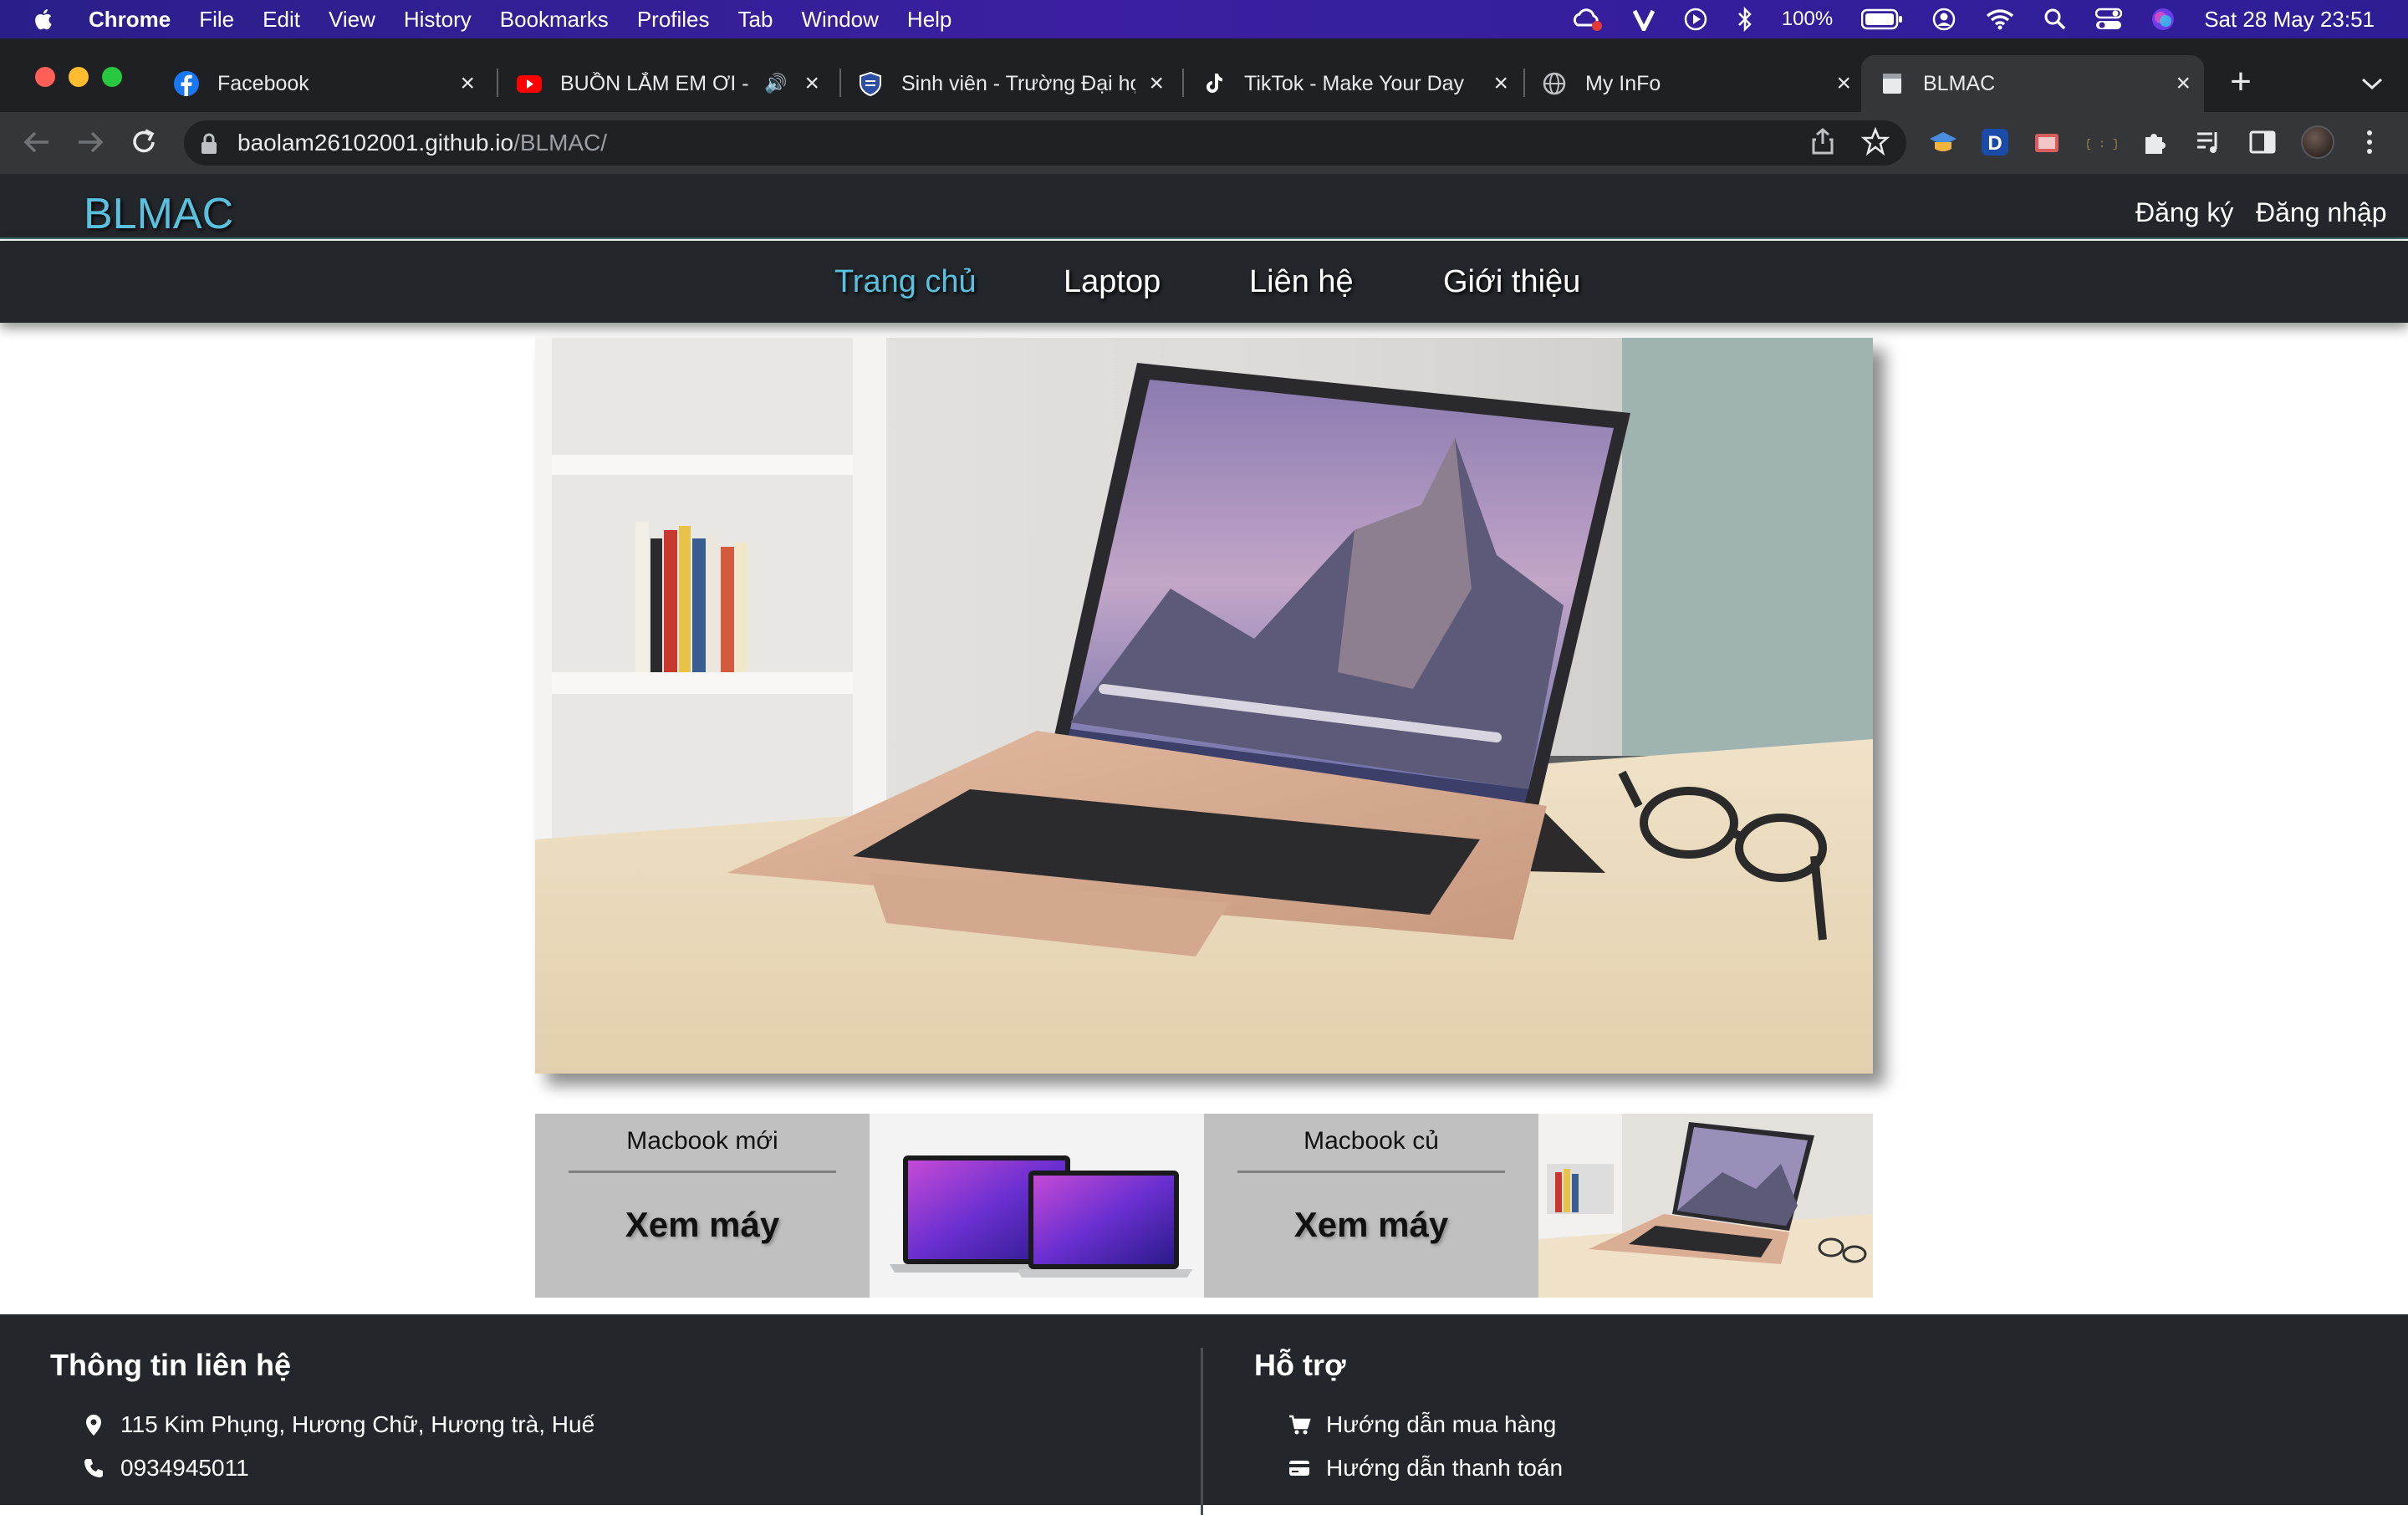 This screenshot has height=1515, width=2408. What do you see at coordinates (2209, 142) in the screenshot?
I see `media-control-icon` at bounding box center [2209, 142].